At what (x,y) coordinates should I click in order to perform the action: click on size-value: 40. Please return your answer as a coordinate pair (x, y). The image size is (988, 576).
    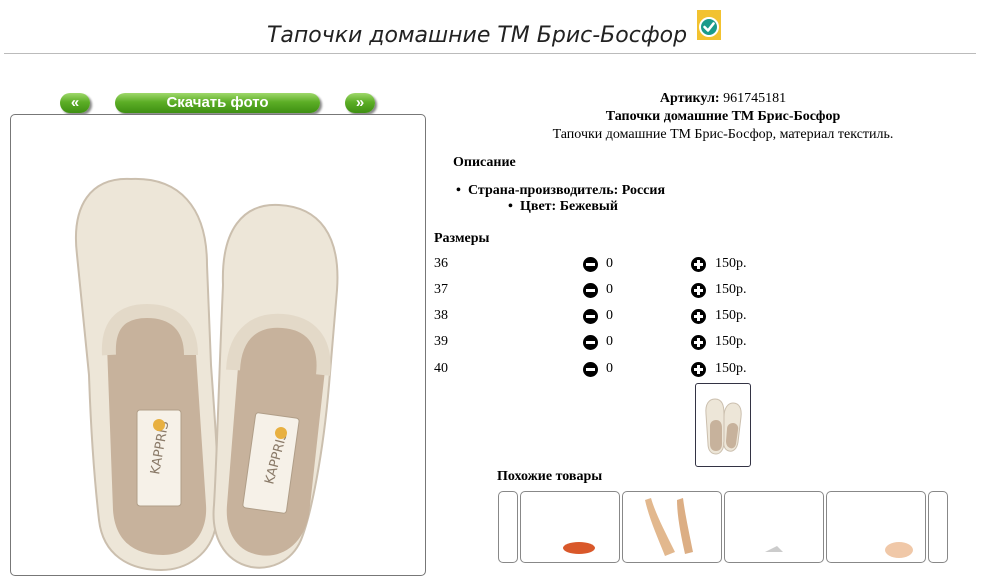
    Looking at the image, I should click on (441, 368).